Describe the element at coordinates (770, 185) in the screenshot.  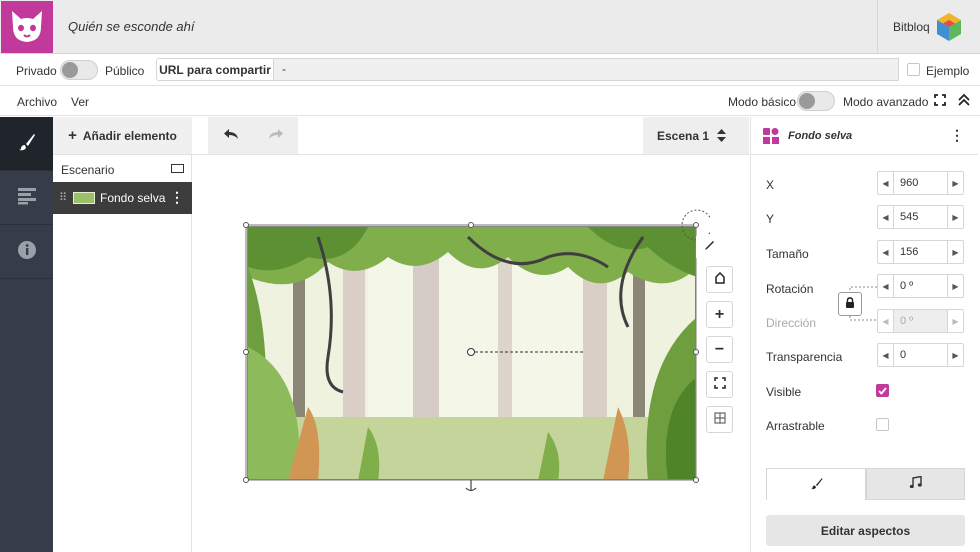
I see `x-label: X` at that location.